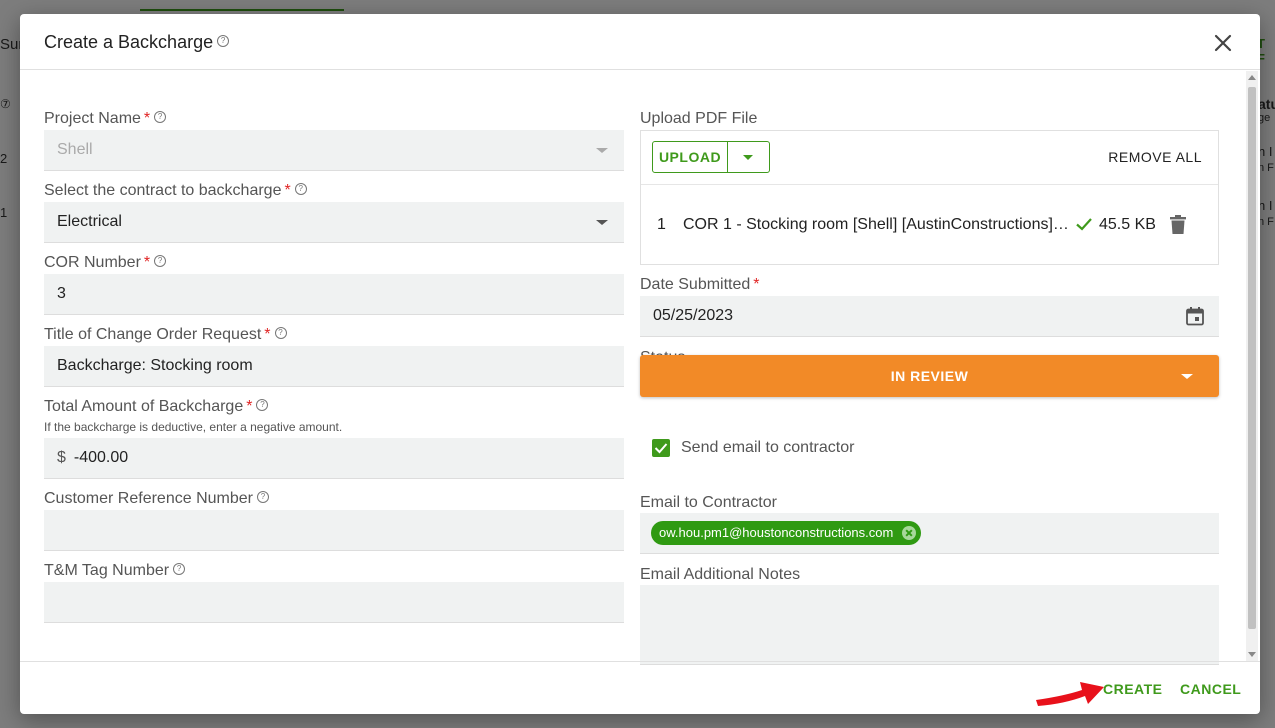  What do you see at coordinates (334, 458) in the screenshot?
I see `total-amount-input: $ -400.00` at bounding box center [334, 458].